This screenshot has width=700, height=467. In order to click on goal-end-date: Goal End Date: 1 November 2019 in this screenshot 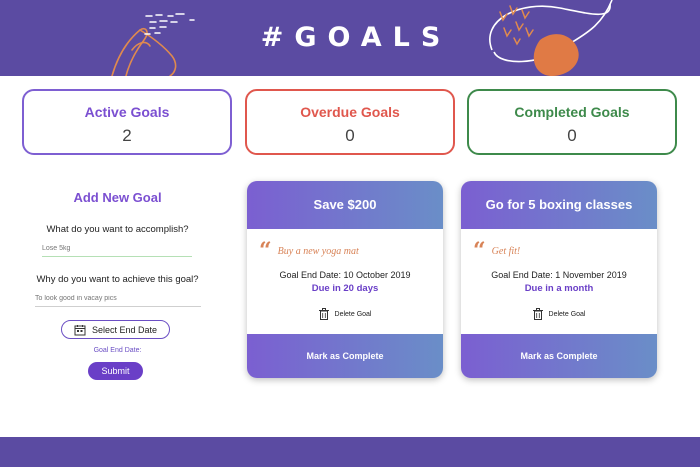, I will do `click(559, 275)`.